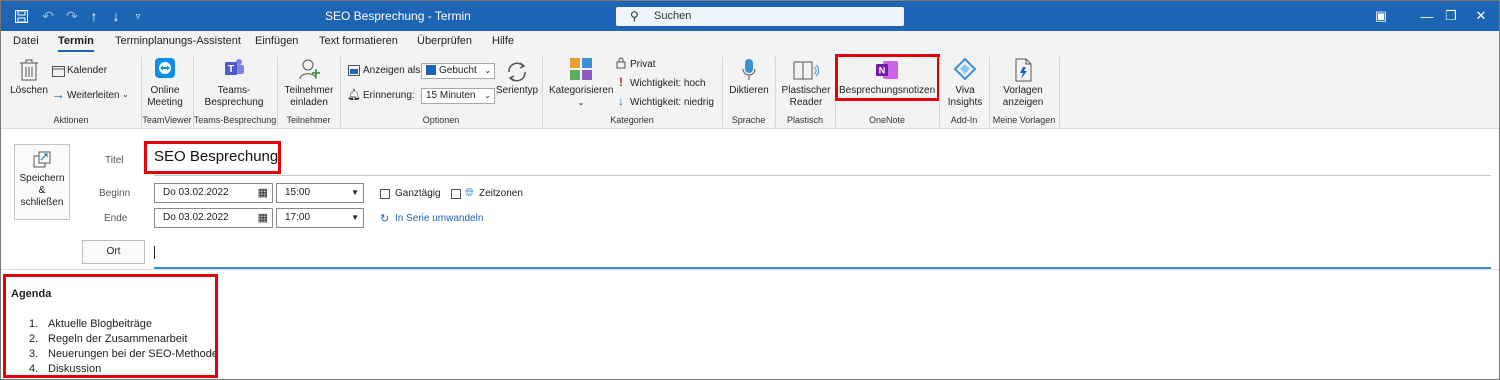 This screenshot has height=380, width=1500. I want to click on categorize-dropdown-icon: ⌄, so click(581, 103).